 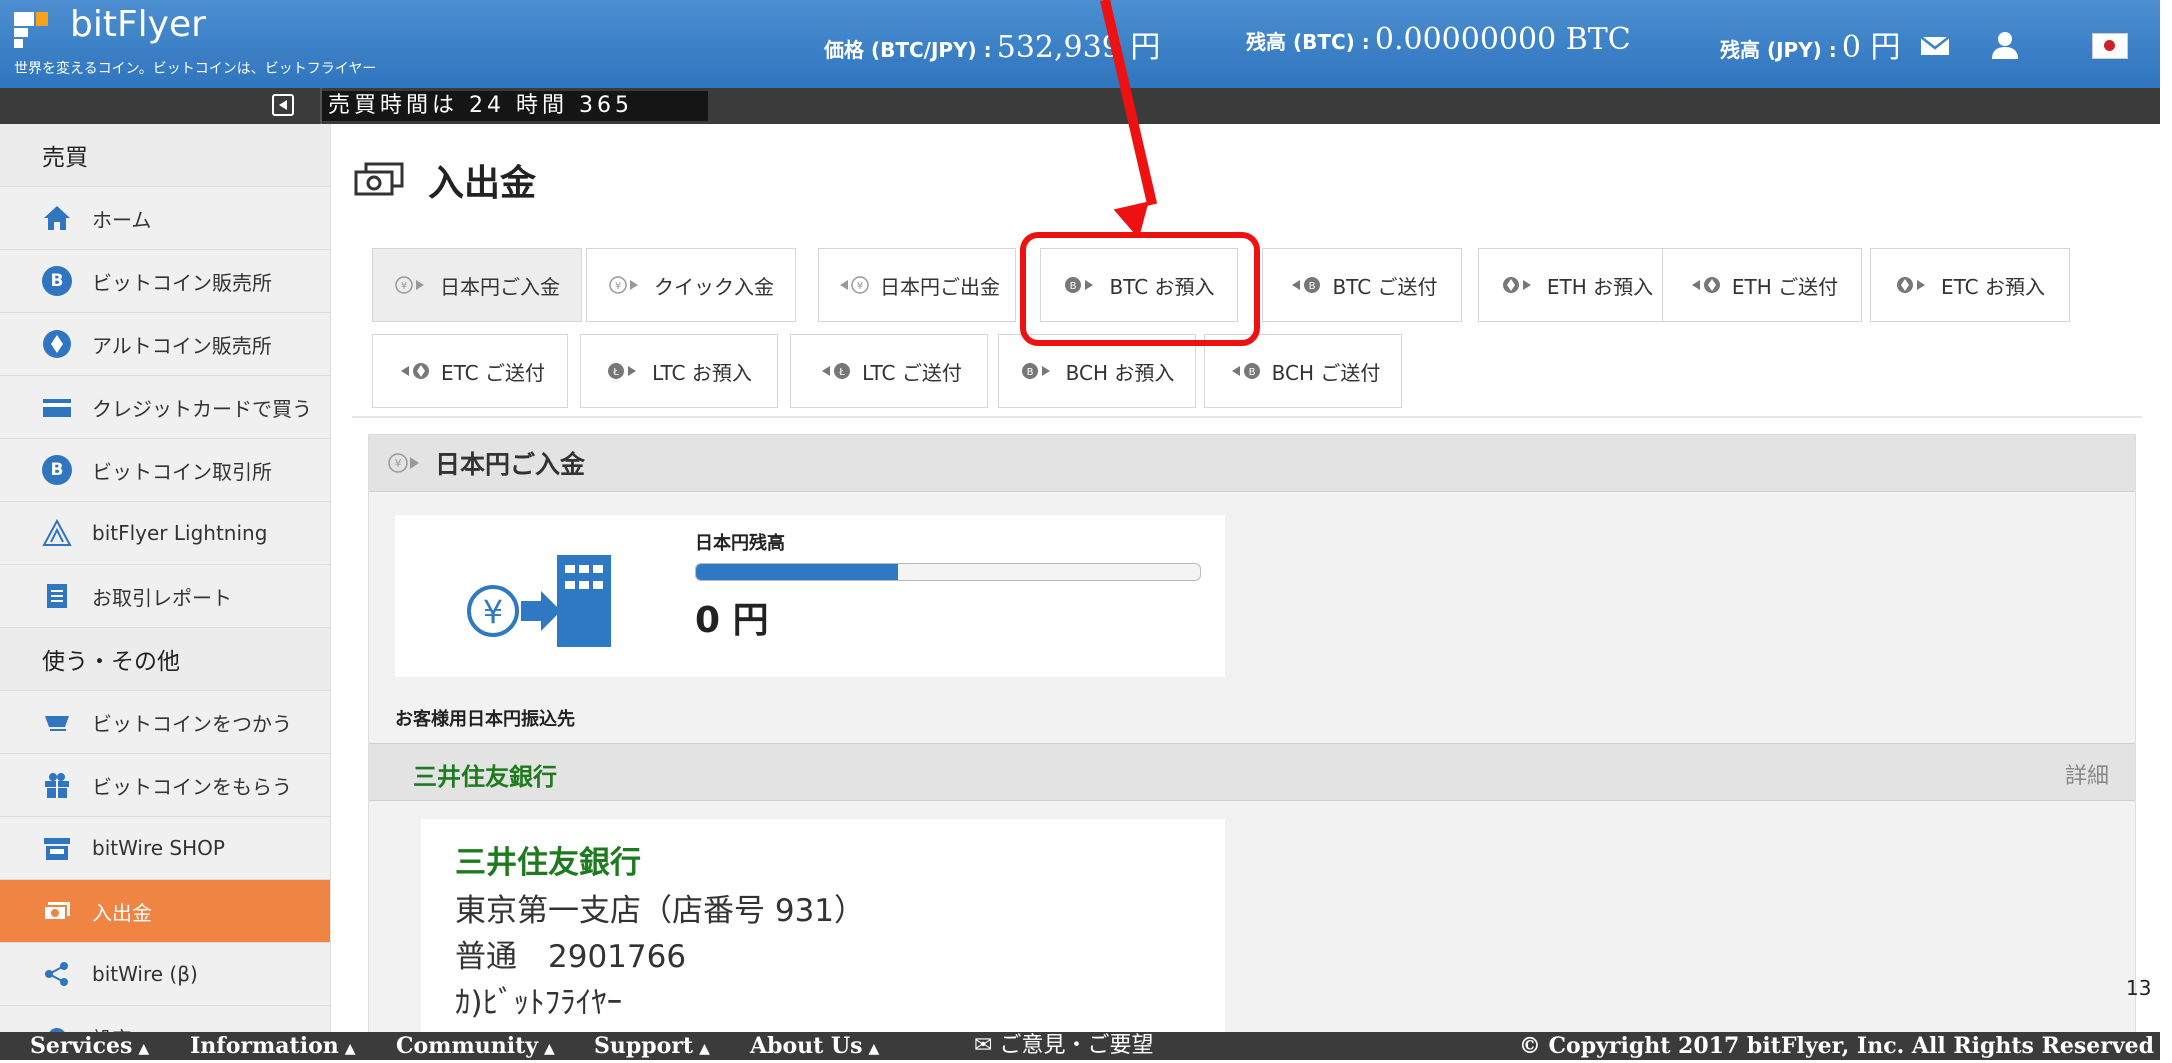 What do you see at coordinates (1516, 285) in the screenshot?
I see `eth-deposit-icon` at bounding box center [1516, 285].